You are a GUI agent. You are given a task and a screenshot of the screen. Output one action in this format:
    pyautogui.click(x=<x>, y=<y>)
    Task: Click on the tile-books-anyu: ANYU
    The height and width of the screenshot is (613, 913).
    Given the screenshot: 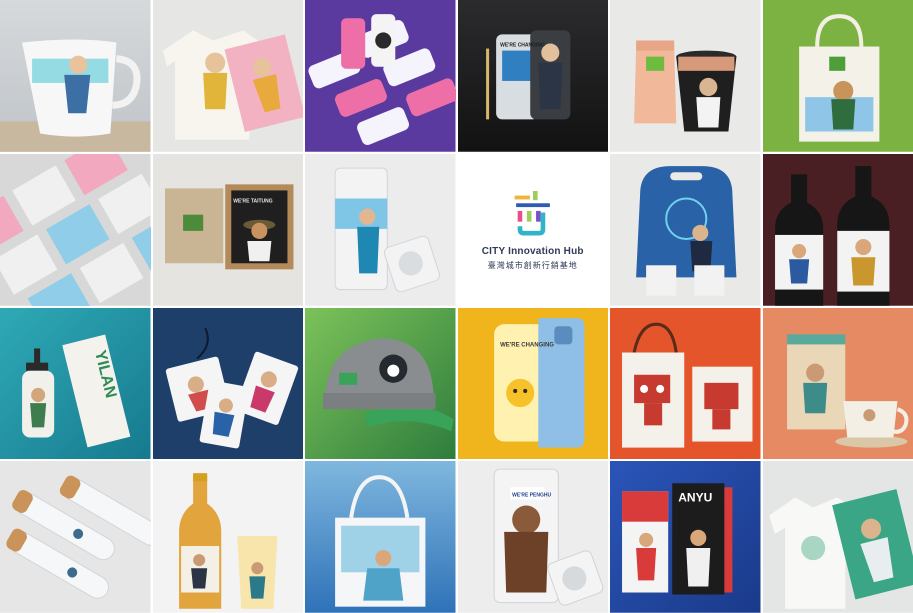 What is the action you would take?
    pyautogui.click(x=685, y=537)
    